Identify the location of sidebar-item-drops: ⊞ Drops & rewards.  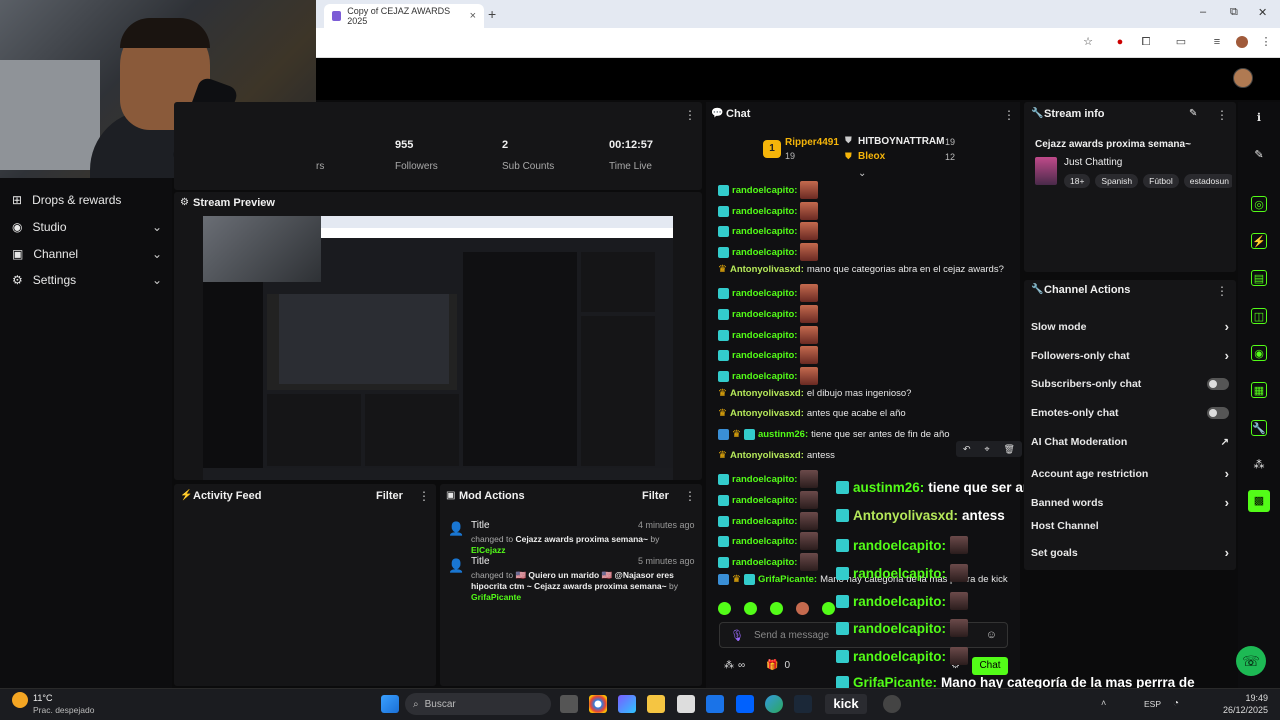
(87, 200).